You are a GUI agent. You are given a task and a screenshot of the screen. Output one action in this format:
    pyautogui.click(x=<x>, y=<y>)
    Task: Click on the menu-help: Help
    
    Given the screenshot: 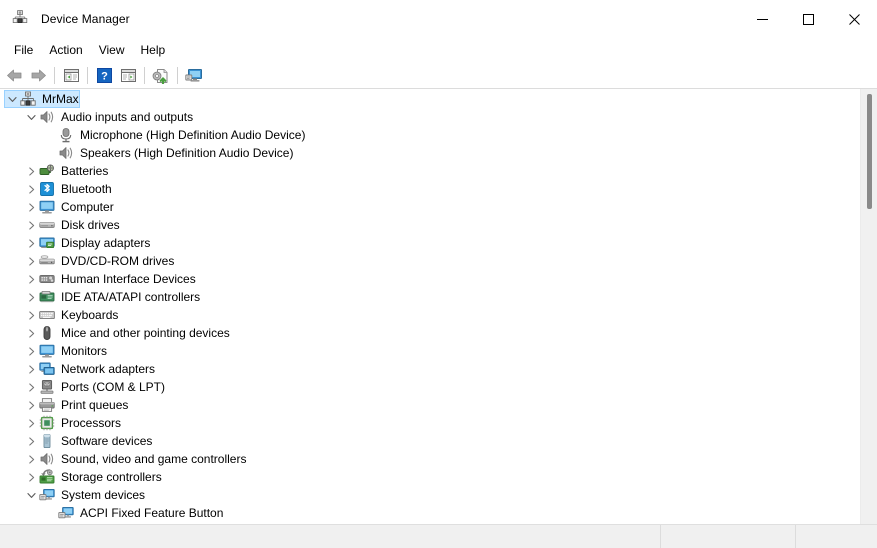 What is the action you would take?
    pyautogui.click(x=153, y=50)
    